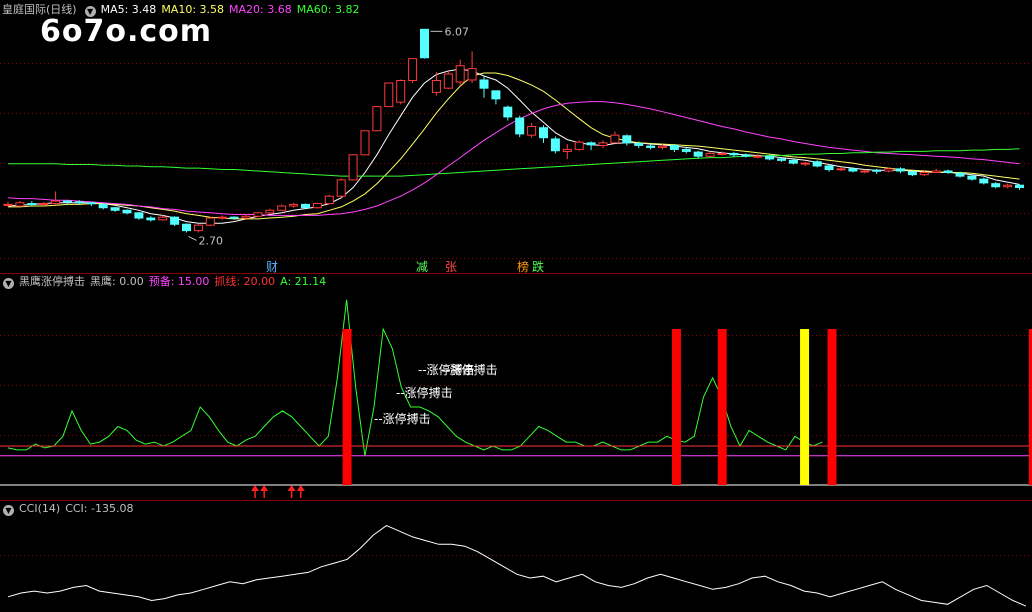 The height and width of the screenshot is (612, 1032). I want to click on low-leader, so click(192, 238).